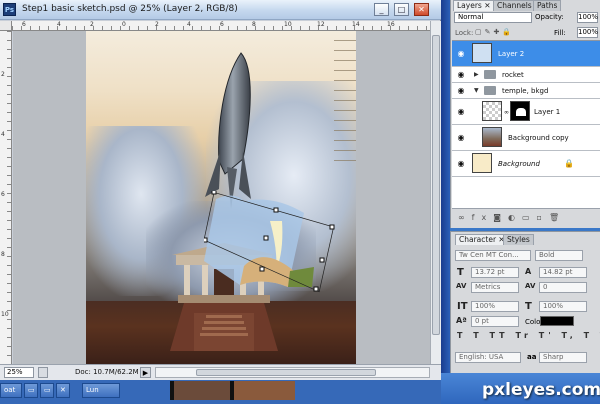 The image size is (600, 404). I want to click on layer-row: ◉ Layer 2, so click(526, 54).